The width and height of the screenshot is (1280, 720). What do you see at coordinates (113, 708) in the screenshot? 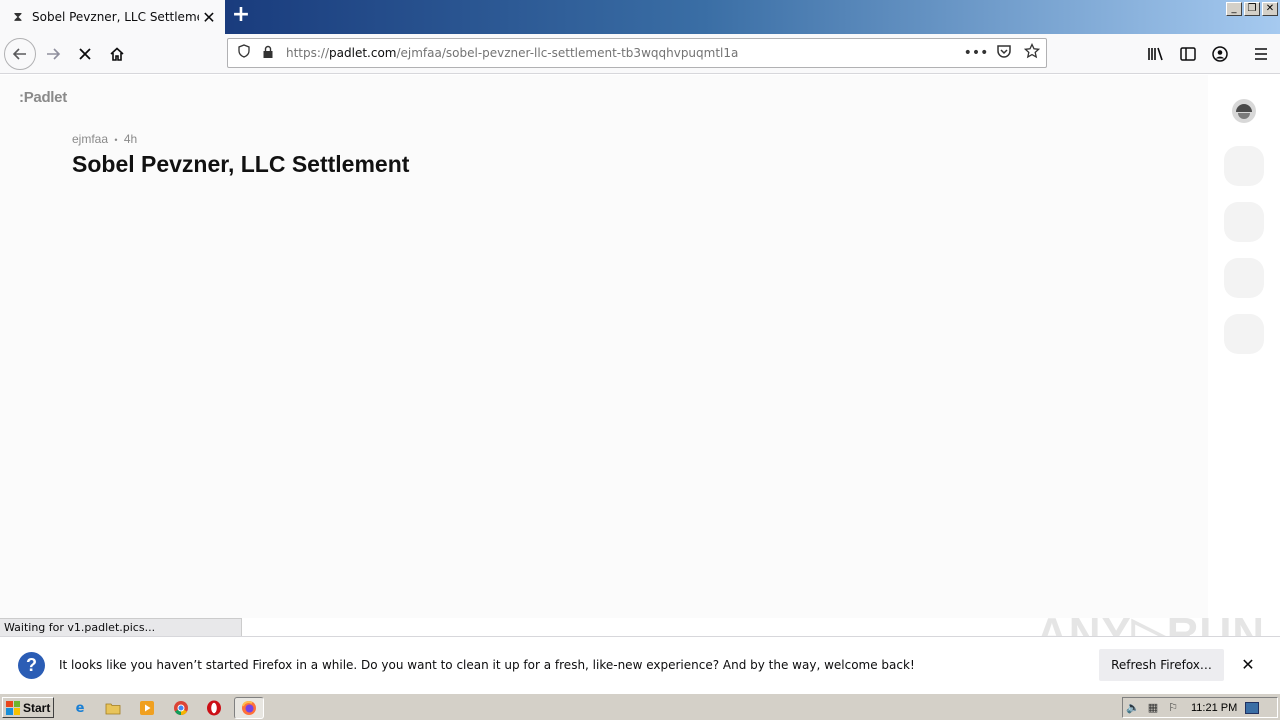
I see `folder-icon` at bounding box center [113, 708].